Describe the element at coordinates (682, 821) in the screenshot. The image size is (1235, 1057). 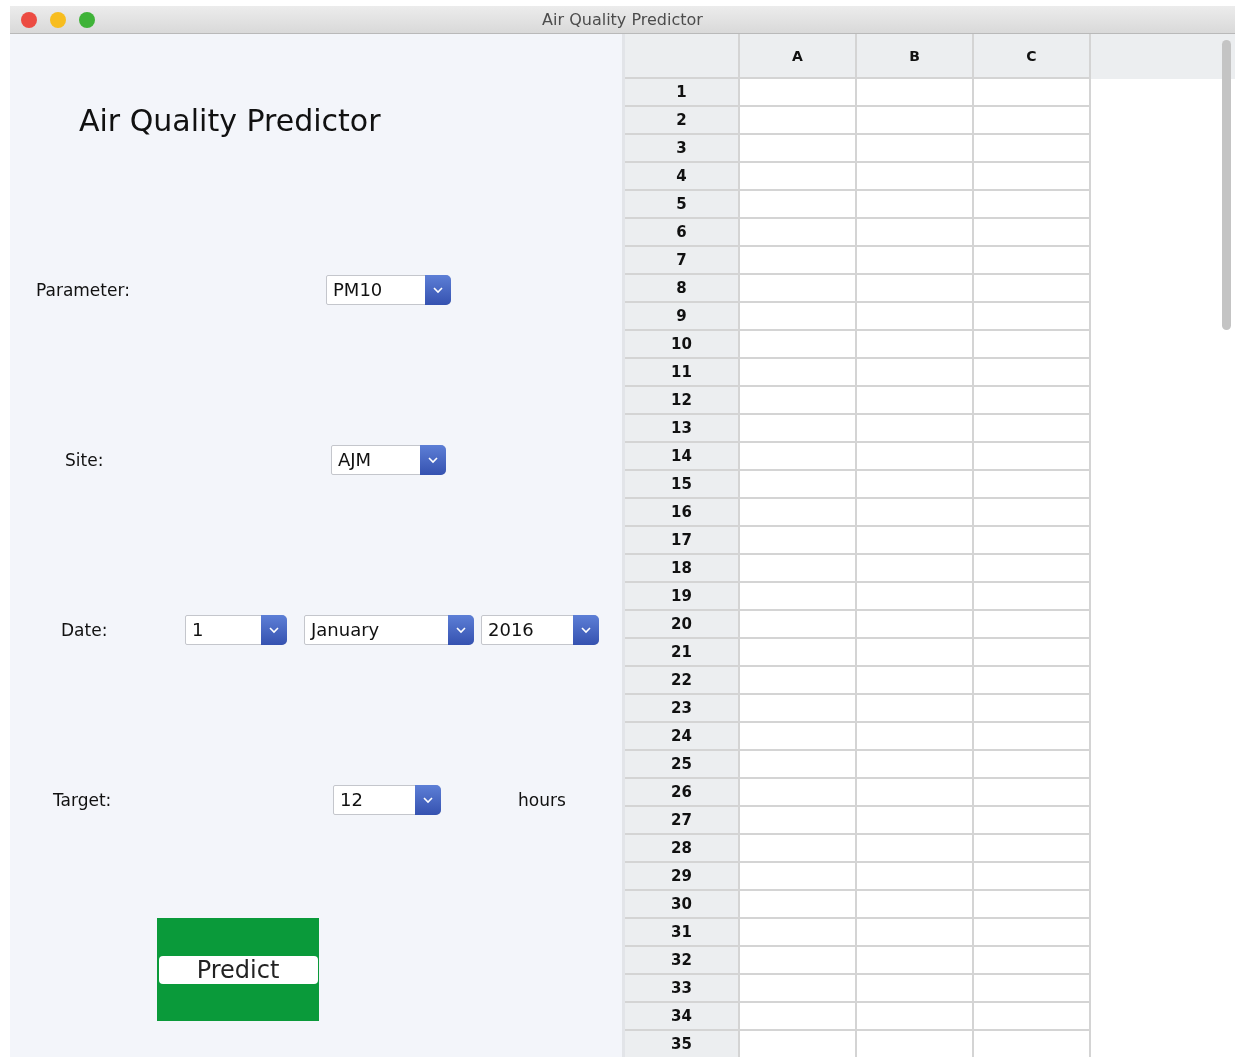
I see `row-header: 27` at that location.